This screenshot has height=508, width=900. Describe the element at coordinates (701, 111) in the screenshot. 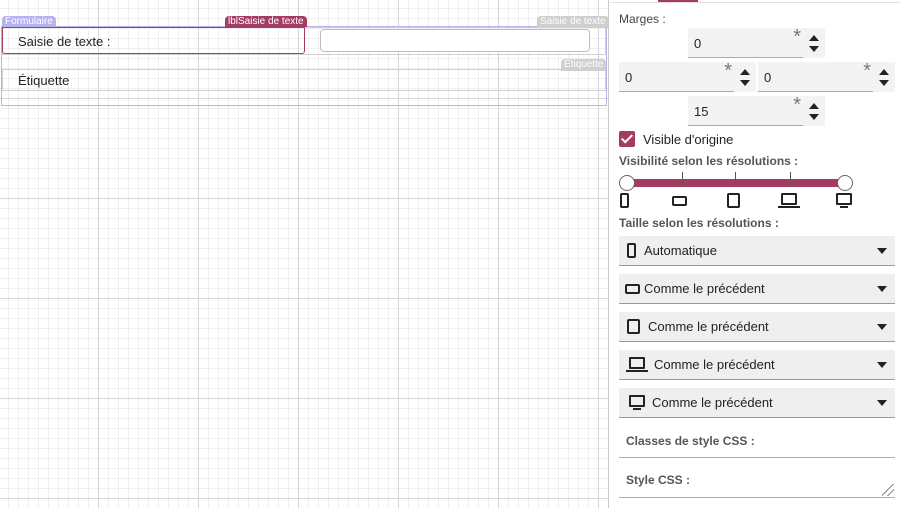

I see `margin-bottom-value: 15` at that location.